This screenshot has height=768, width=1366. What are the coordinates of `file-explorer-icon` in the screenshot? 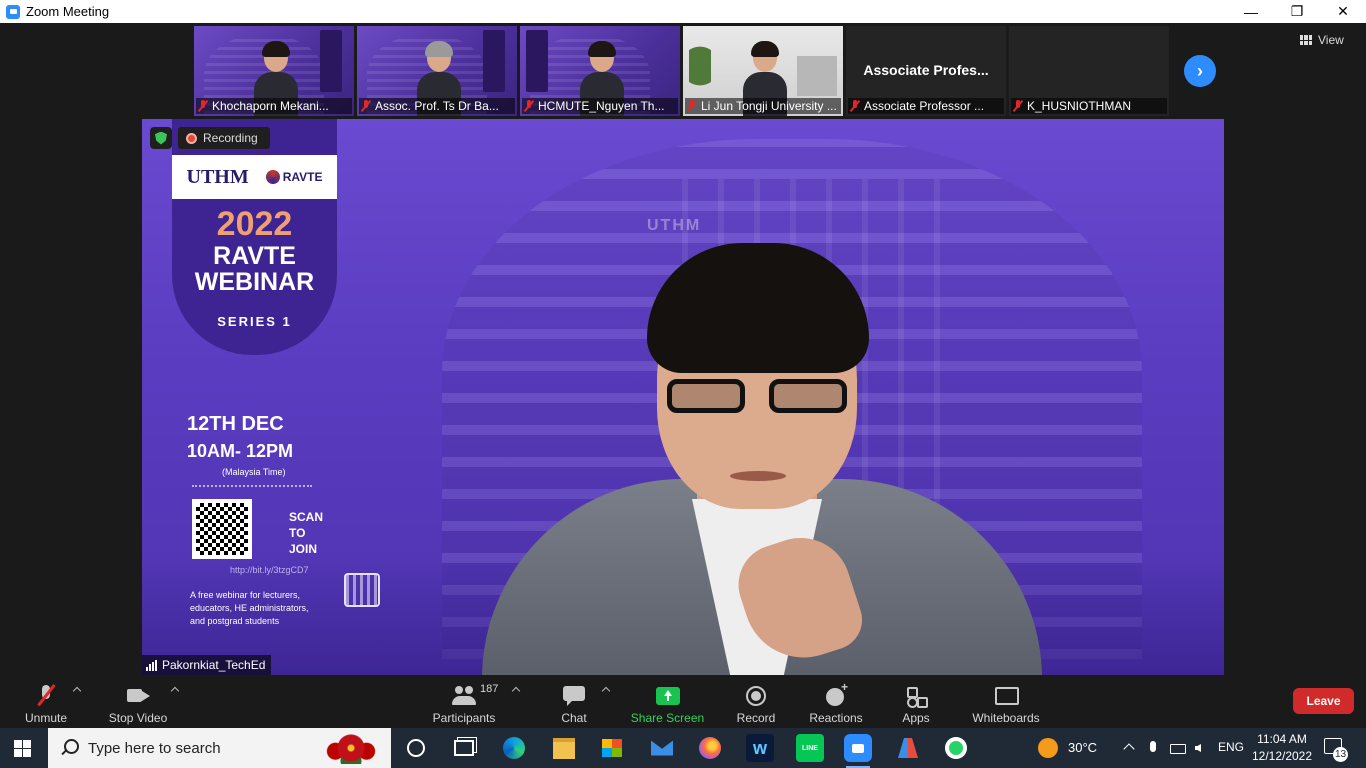 It's located at (564, 748).